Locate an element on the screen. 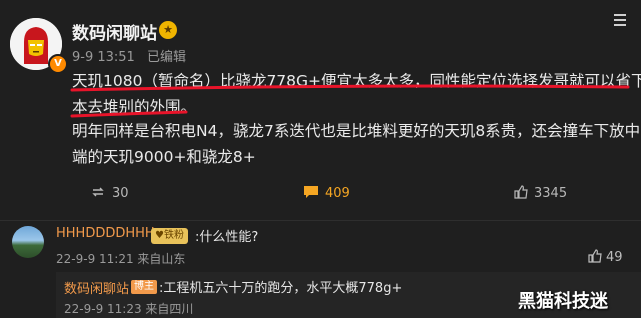 The width and height of the screenshot is (641, 318). reply-text: :工程机五六十万的跑分，水平大概778g+ is located at coordinates (281, 288).